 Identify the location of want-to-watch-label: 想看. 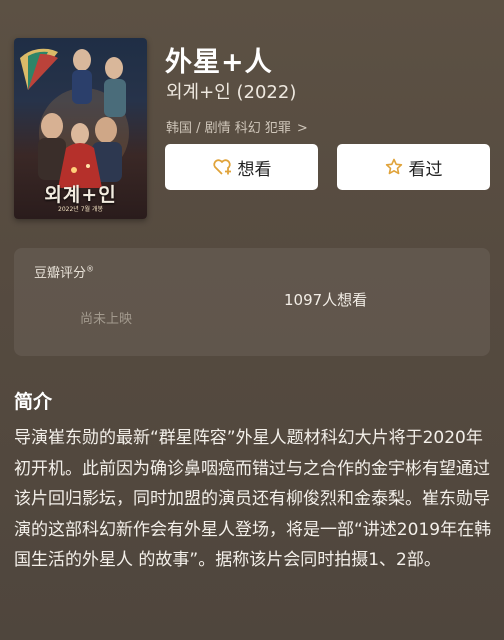
(254, 169).